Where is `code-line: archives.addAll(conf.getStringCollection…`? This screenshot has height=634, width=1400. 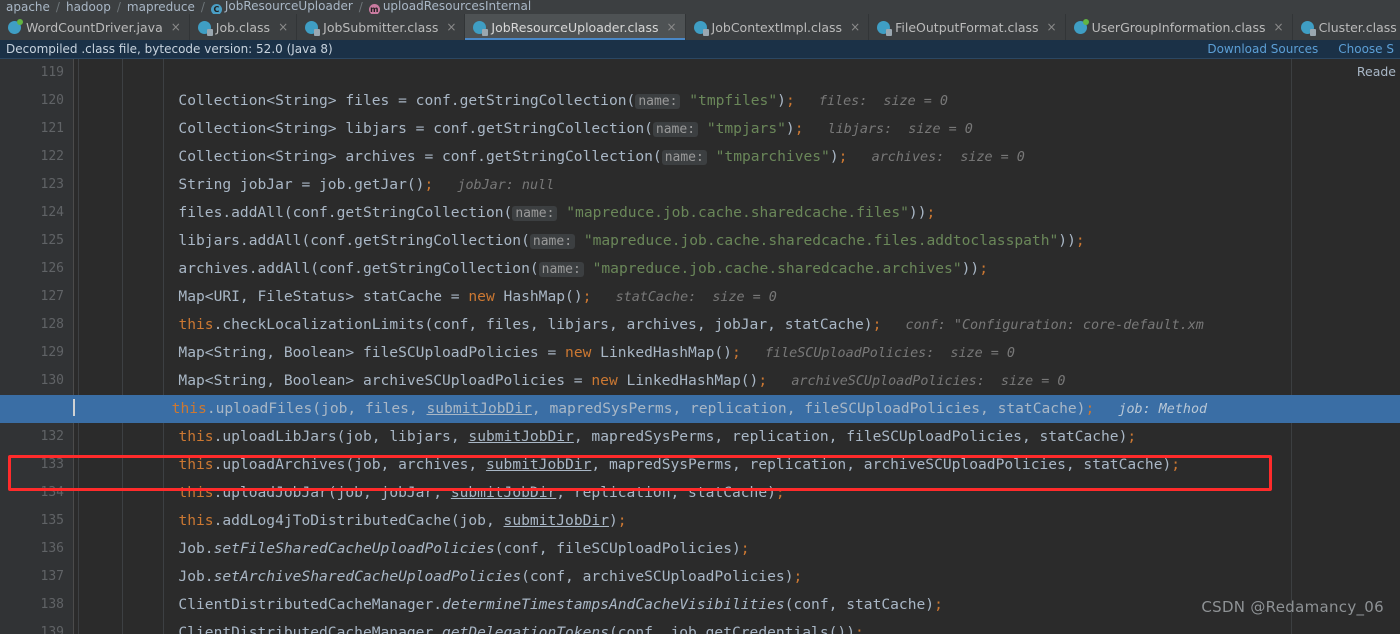 code-line: archives.addAll(conf.getStringCollection… is located at coordinates (700, 269).